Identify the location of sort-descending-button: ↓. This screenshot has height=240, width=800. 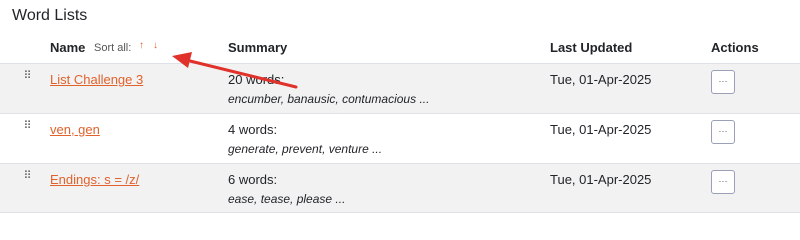
(155, 45).